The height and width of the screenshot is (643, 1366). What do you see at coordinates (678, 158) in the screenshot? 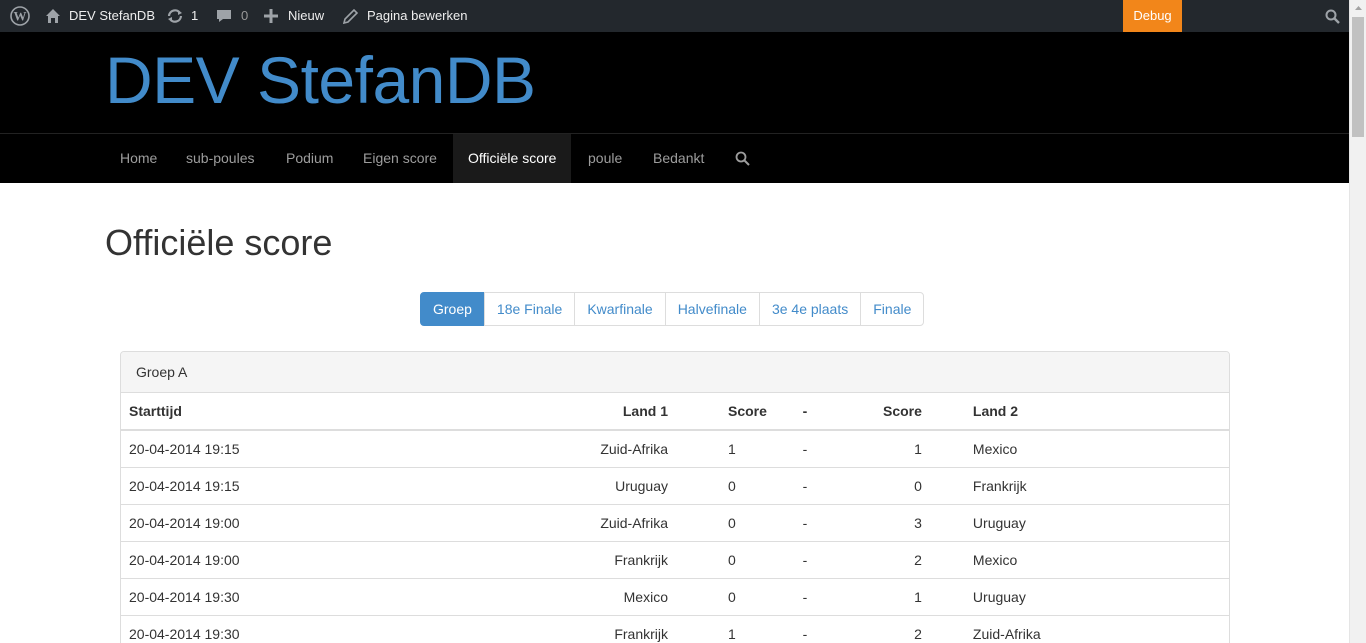
I see `nav-item-bedankt: Bedankt` at bounding box center [678, 158].